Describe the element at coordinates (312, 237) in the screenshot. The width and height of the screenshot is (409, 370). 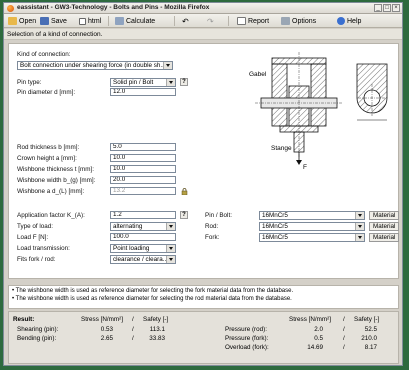
I see `fork-material-select: 16MnCr5` at that location.